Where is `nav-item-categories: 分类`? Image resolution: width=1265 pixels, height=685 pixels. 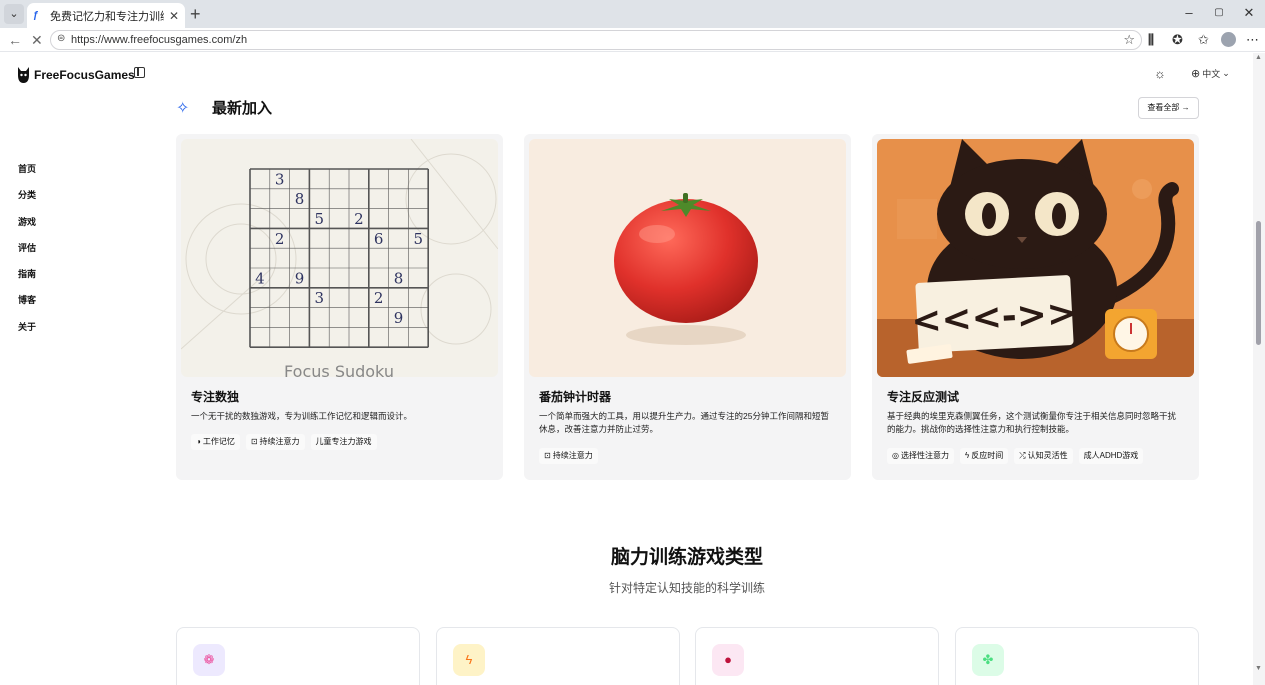 nav-item-categories: 分类 is located at coordinates (27, 201).